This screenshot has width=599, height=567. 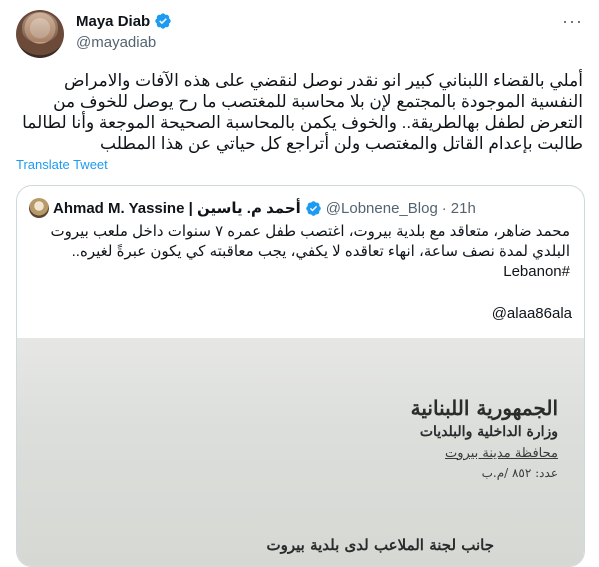 I want to click on quoted-author-handle: @Lobnene_Blog, so click(x=381, y=208).